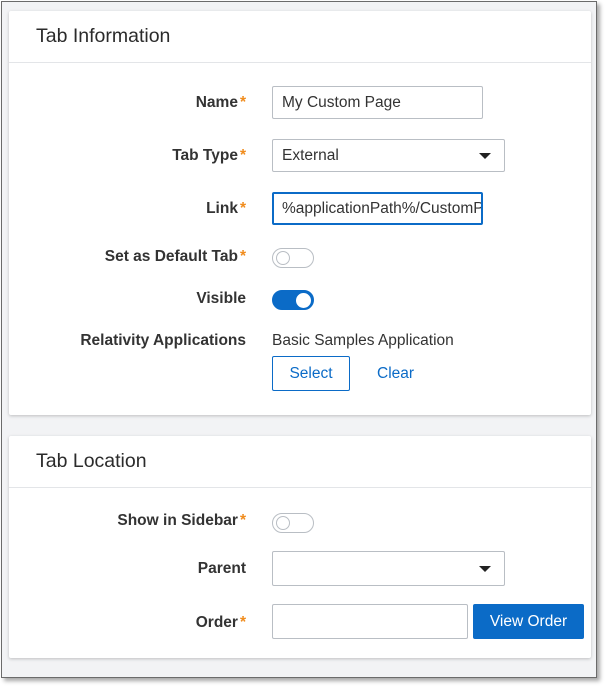 The height and width of the screenshot is (686, 607). Describe the element at coordinates (363, 340) in the screenshot. I see `applications-value: Basic Samples Application` at that location.